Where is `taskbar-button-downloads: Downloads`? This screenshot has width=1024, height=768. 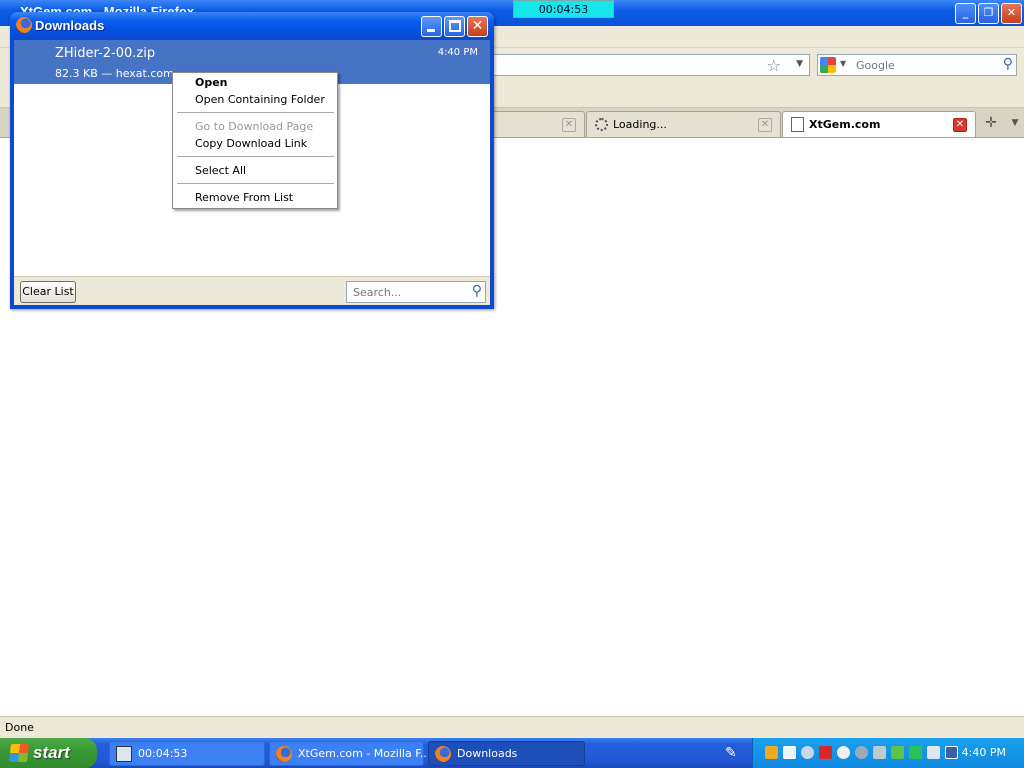
taskbar-button-downloads: Downloads is located at coordinates (506, 753).